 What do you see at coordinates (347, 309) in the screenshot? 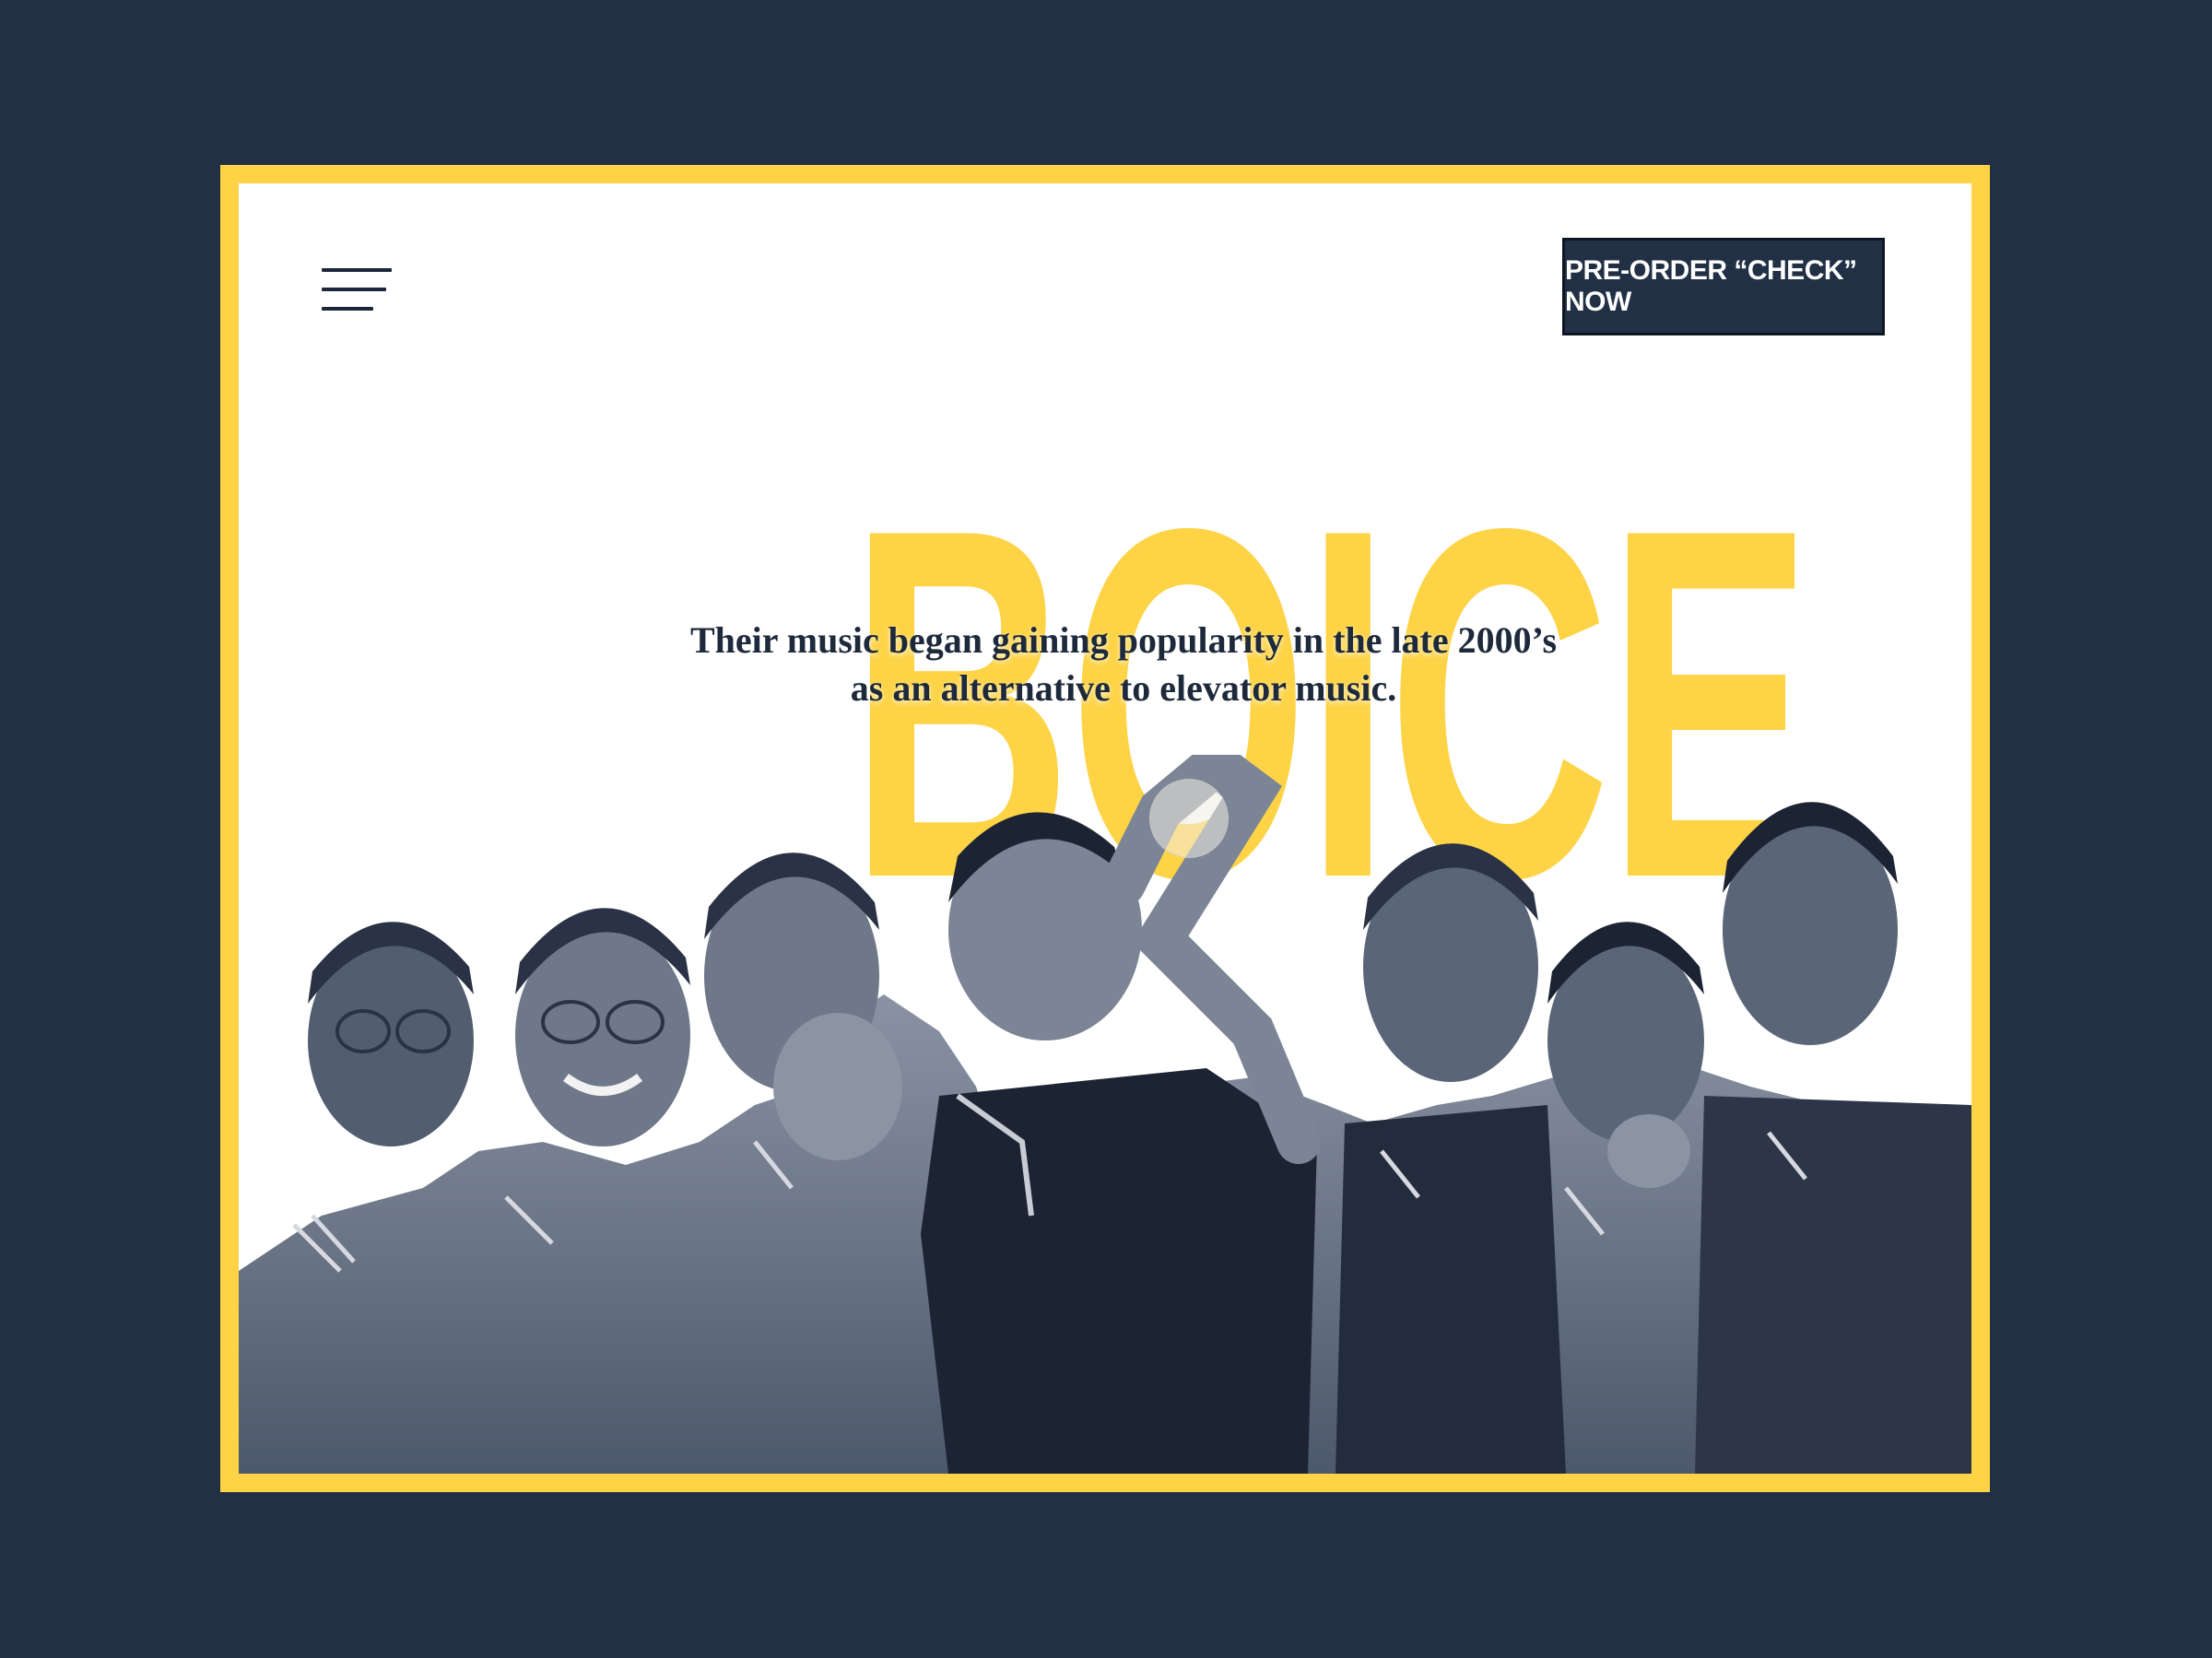
I see `menu-bar-bottom` at bounding box center [347, 309].